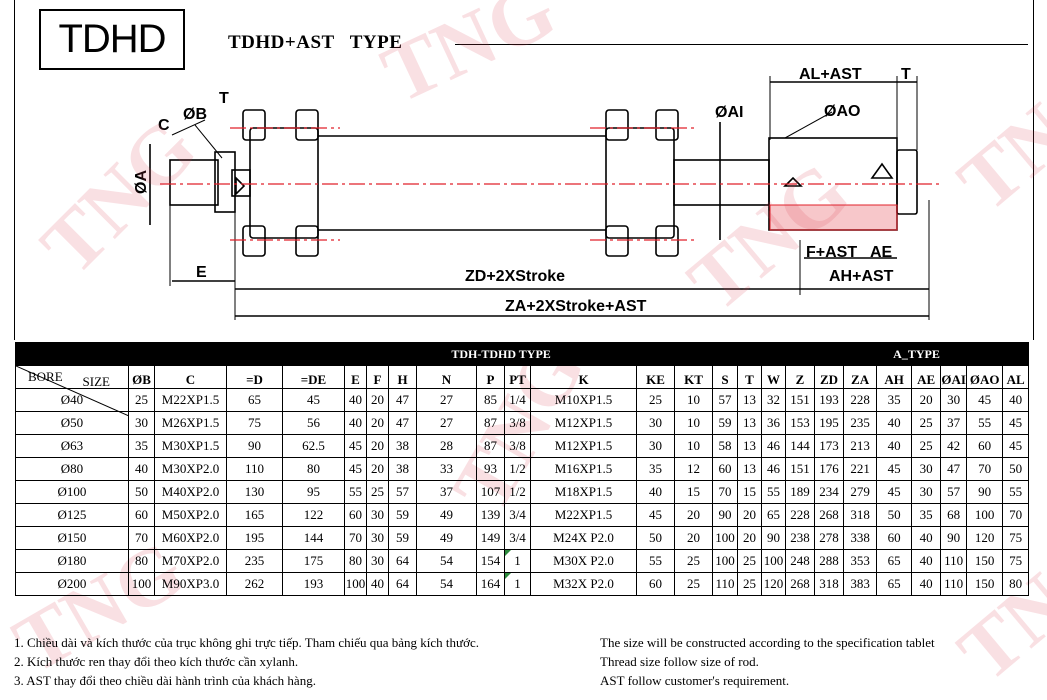 This screenshot has height=700, width=1047. What do you see at coordinates (446, 446) in the screenshot?
I see `table-cell: 28` at bounding box center [446, 446].